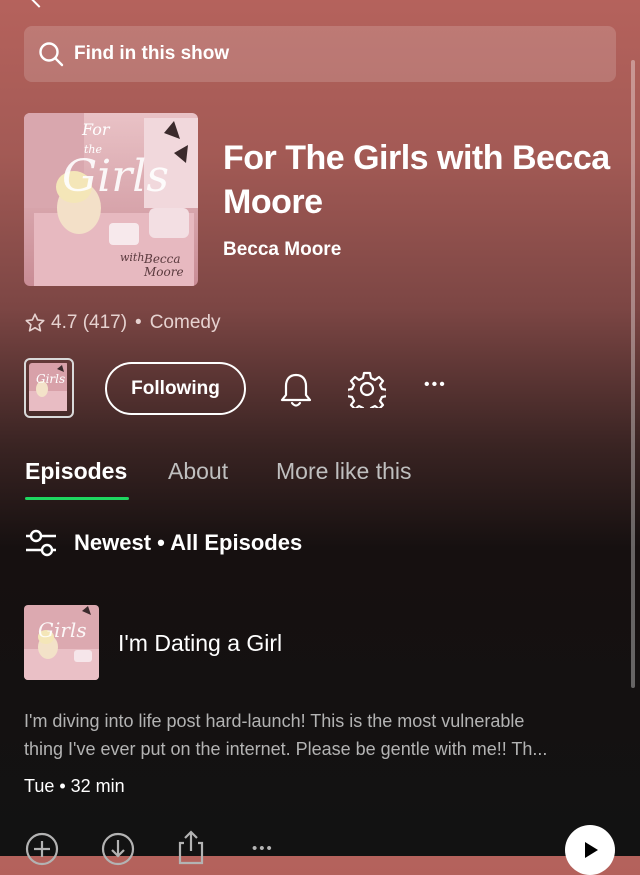  I want to click on svg-text: Moore, so click(163, 272).